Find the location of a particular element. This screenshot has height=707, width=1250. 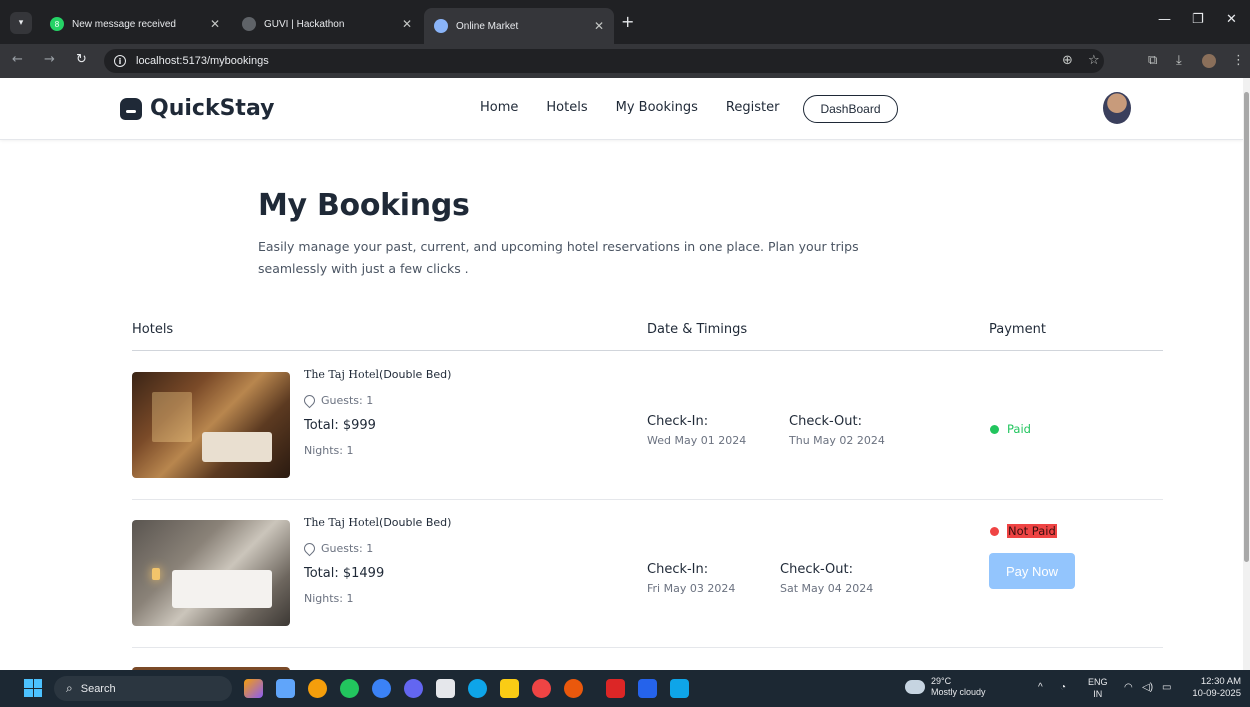

reload-icon: ↻ is located at coordinates (81, 59).